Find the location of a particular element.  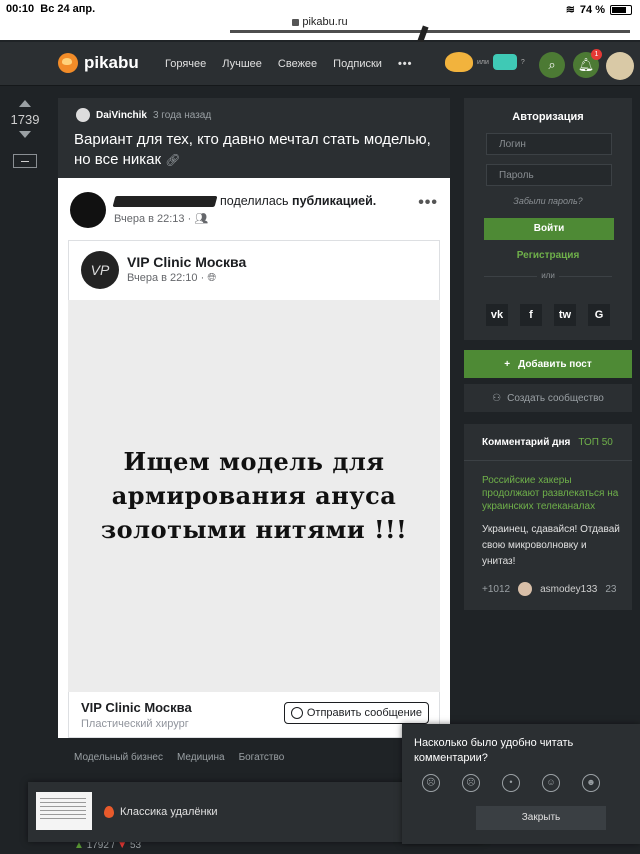

lock-icon is located at coordinates (296, 22).